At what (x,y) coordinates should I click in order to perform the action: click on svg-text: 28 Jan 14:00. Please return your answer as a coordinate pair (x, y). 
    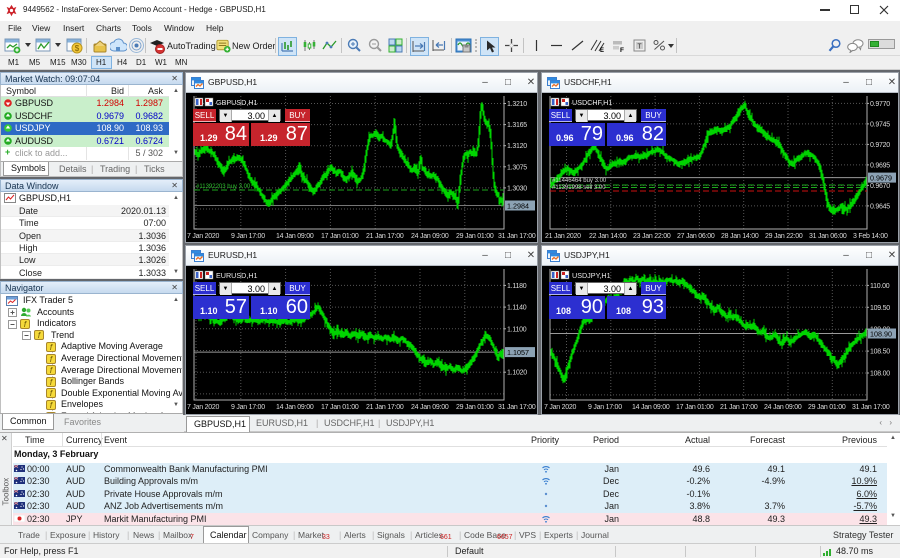
    Looking at the image, I should click on (740, 236).